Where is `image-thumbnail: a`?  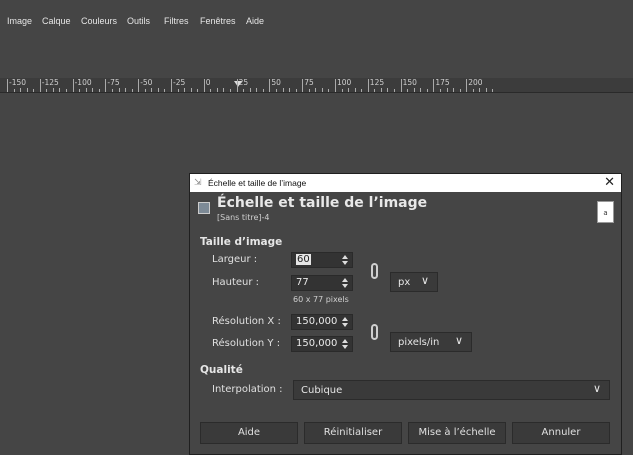 image-thumbnail: a is located at coordinates (605, 212).